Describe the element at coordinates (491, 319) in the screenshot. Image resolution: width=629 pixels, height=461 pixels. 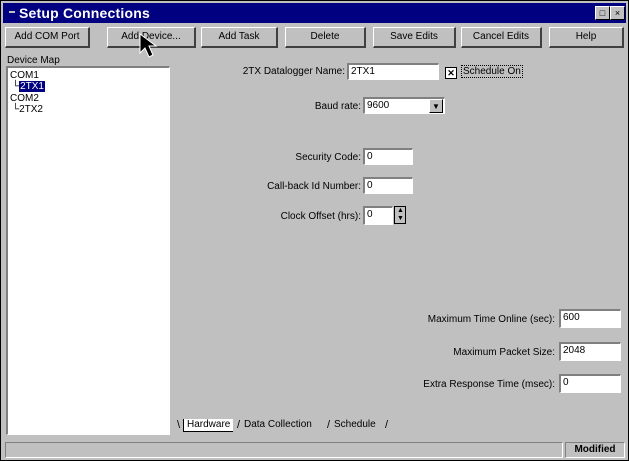
I see `max-time-online-label: Maximum Time Online (sec):` at that location.